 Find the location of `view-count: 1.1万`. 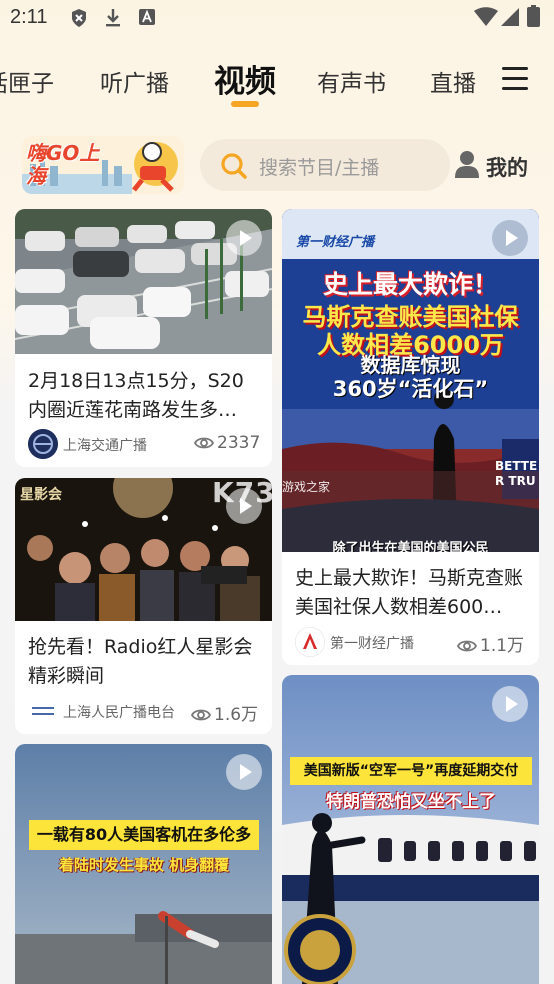

view-count: 1.1万 is located at coordinates (490, 643).